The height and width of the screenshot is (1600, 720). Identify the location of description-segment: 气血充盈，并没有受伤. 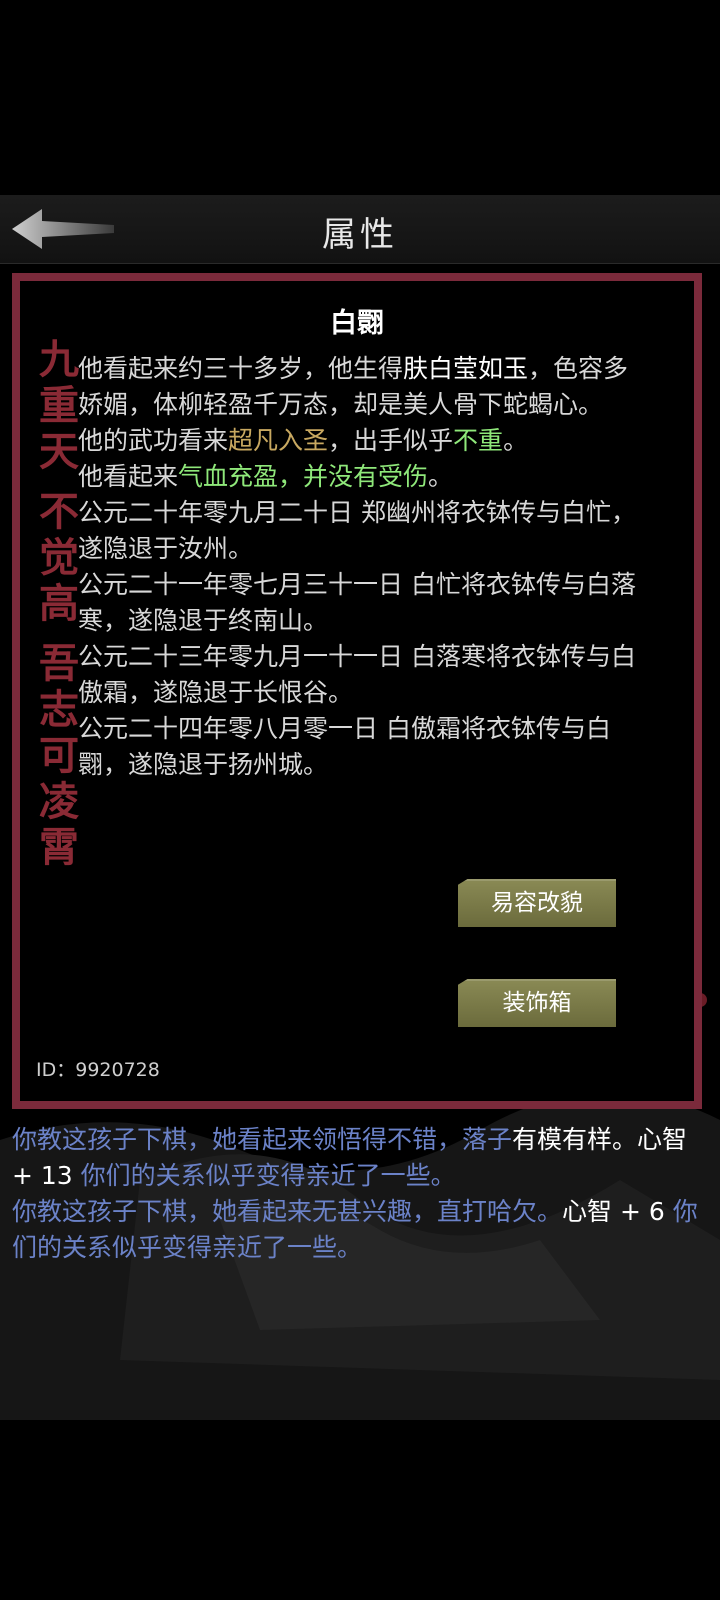
(303, 476).